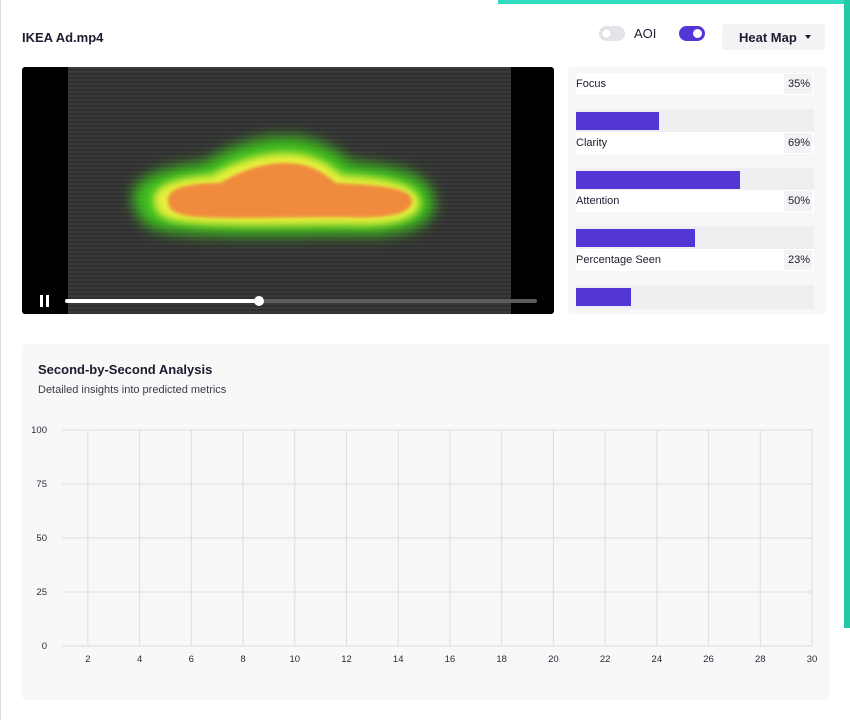 Image resolution: width=850 pixels, height=720 pixels. I want to click on x-tick-label: 26, so click(708, 659).